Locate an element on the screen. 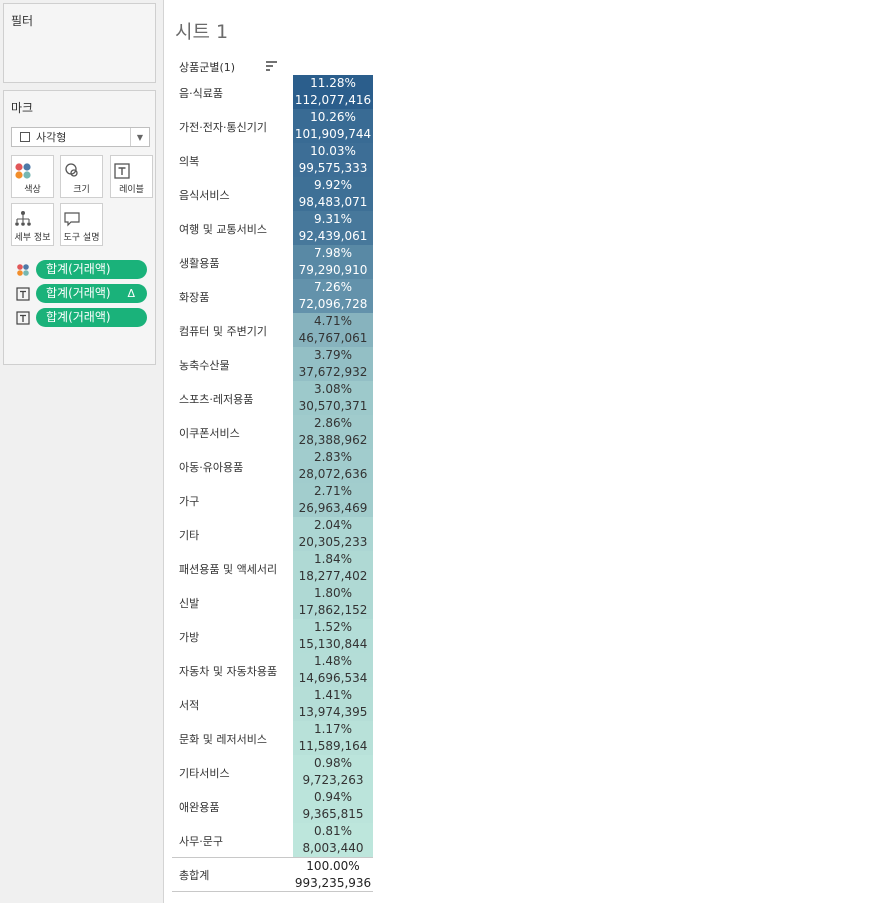 The height and width of the screenshot is (903, 891). row-label: 사무·문구 is located at coordinates (201, 841).